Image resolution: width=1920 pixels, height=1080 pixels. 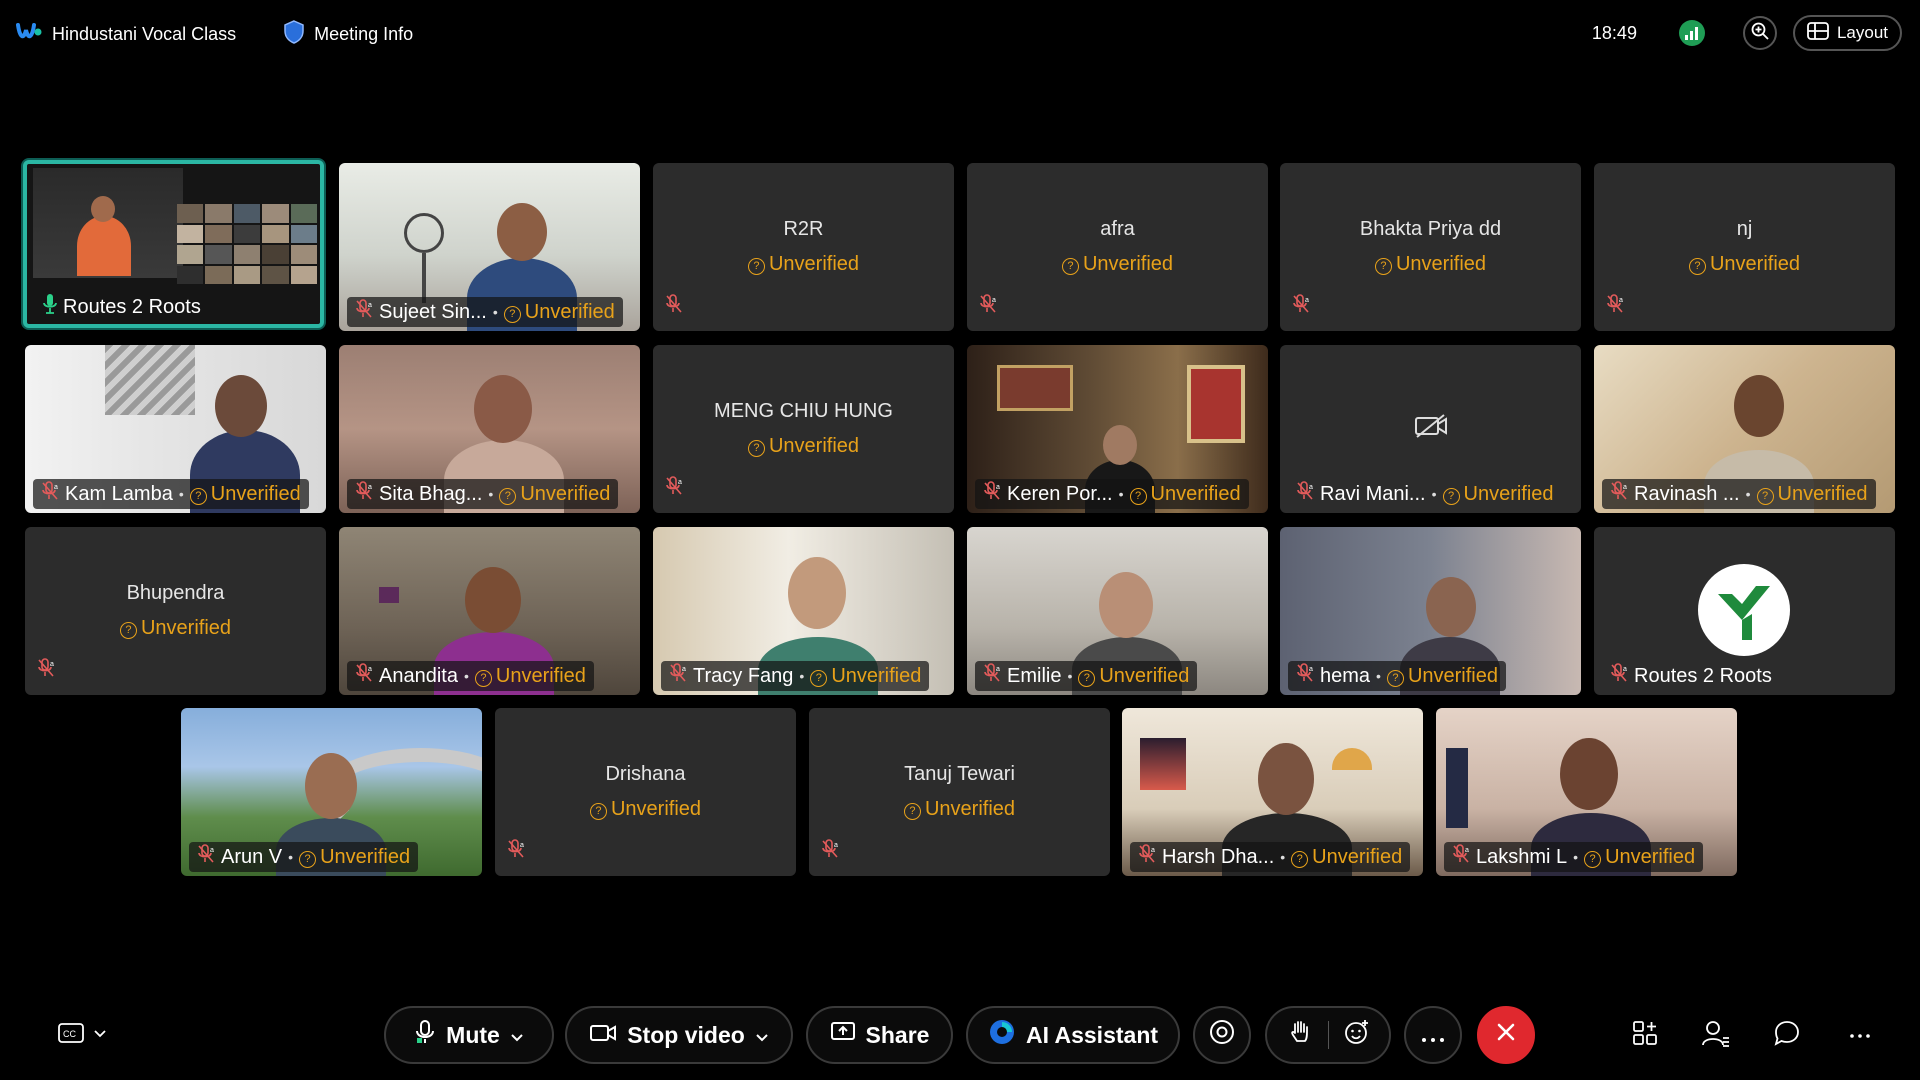 What do you see at coordinates (1117, 611) in the screenshot?
I see `participant-tile-emilie: a Emilie • ? Unverified` at bounding box center [1117, 611].